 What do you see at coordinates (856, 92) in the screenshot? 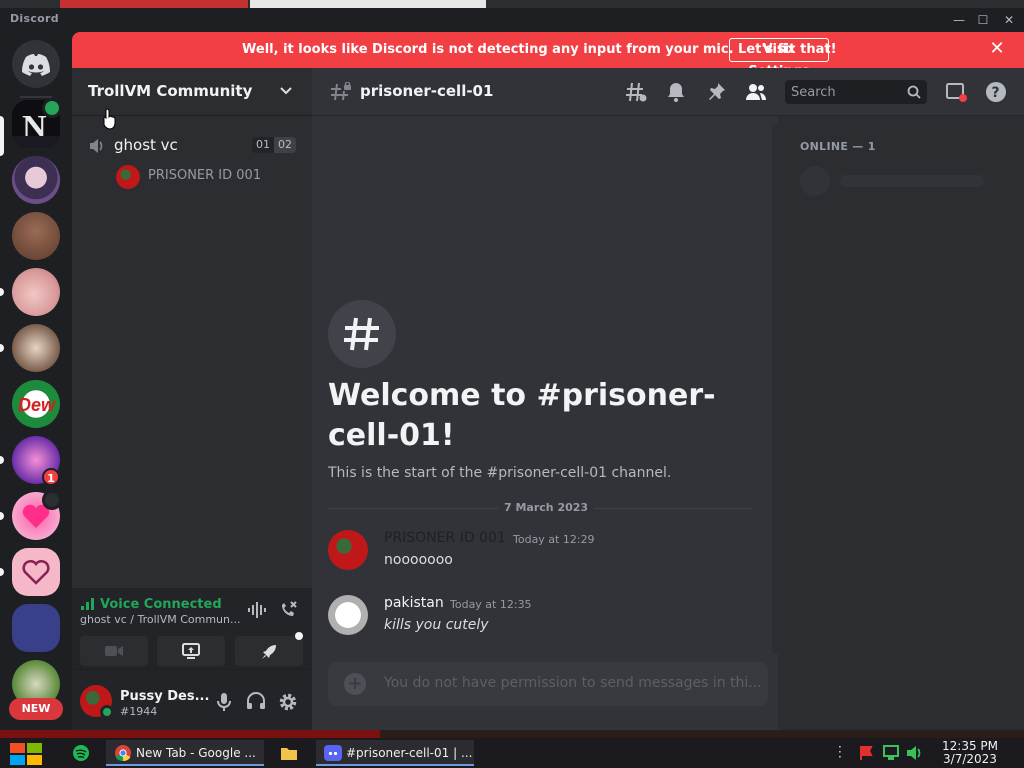
I see `search-input: Search` at bounding box center [856, 92].